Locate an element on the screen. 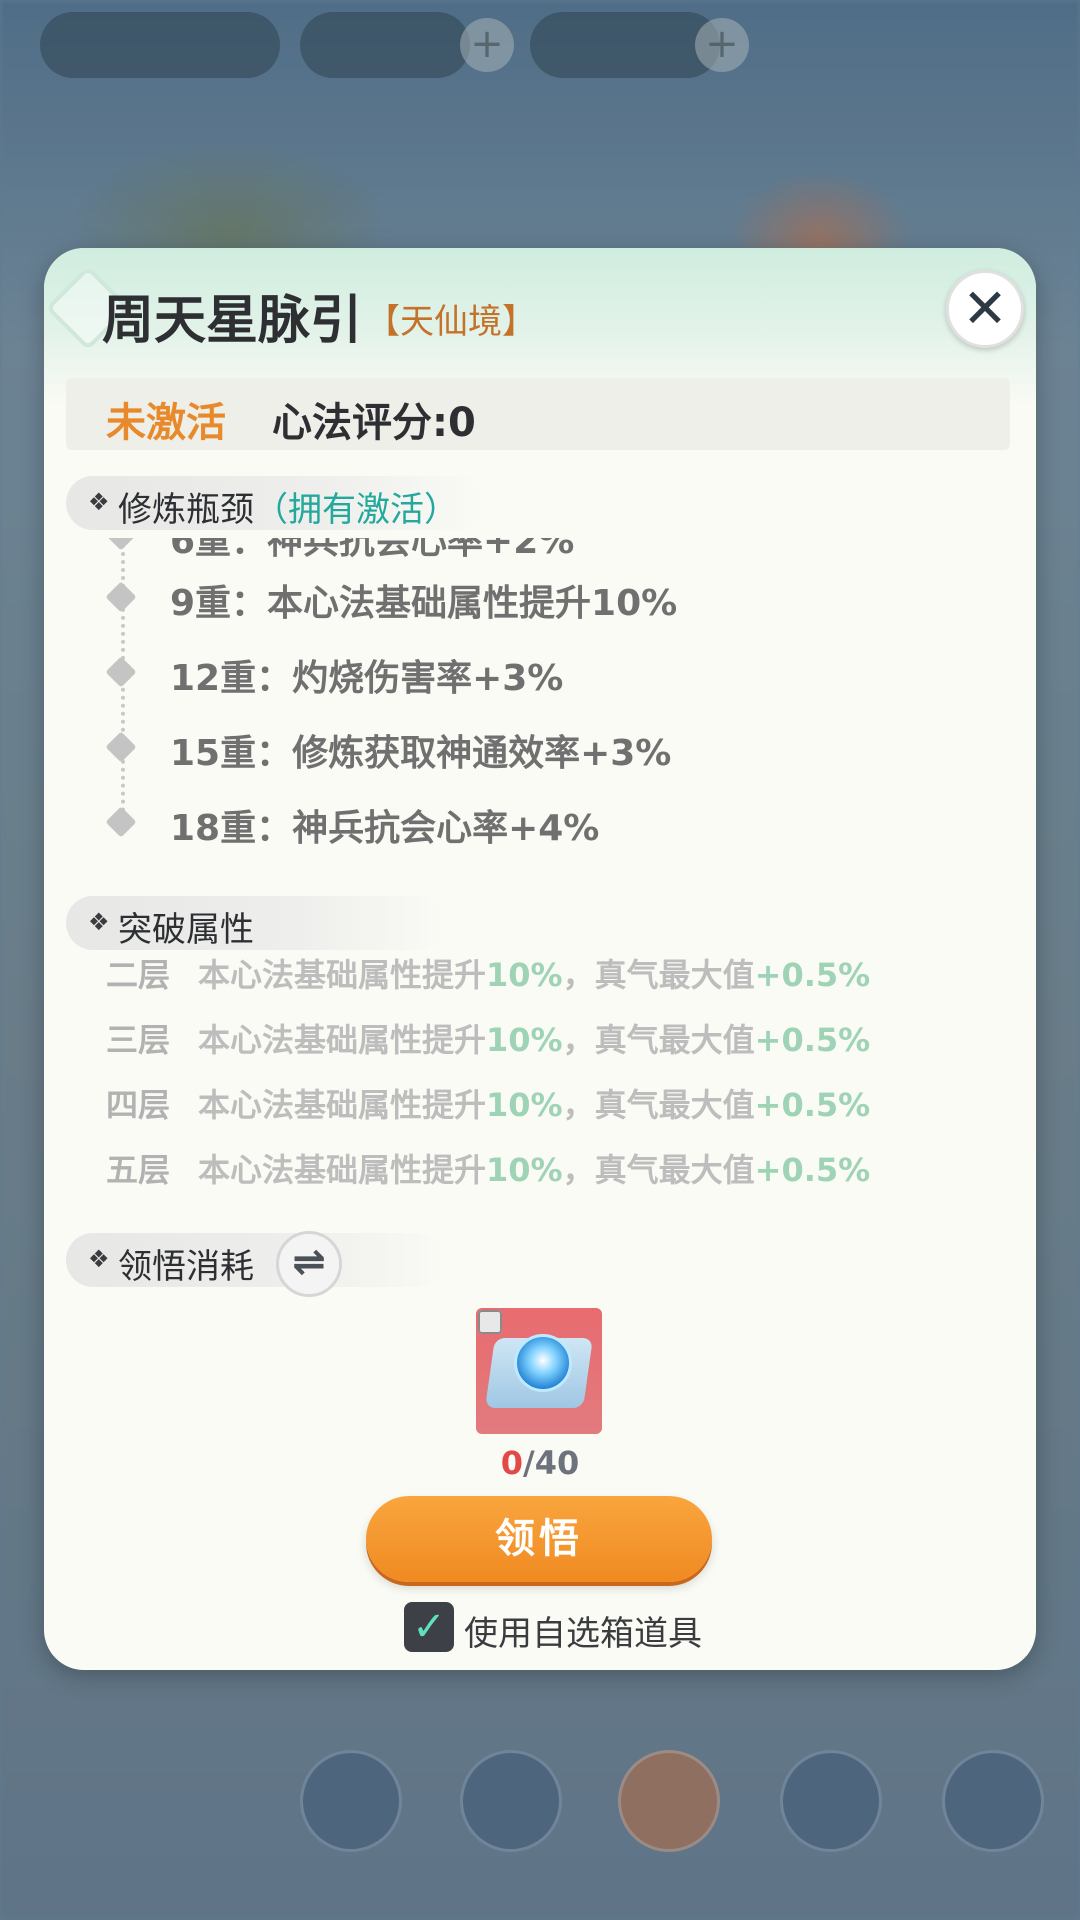 The height and width of the screenshot is (1920, 1080). list-item: 12重：灼烧伤害率+3% is located at coordinates (540, 673).